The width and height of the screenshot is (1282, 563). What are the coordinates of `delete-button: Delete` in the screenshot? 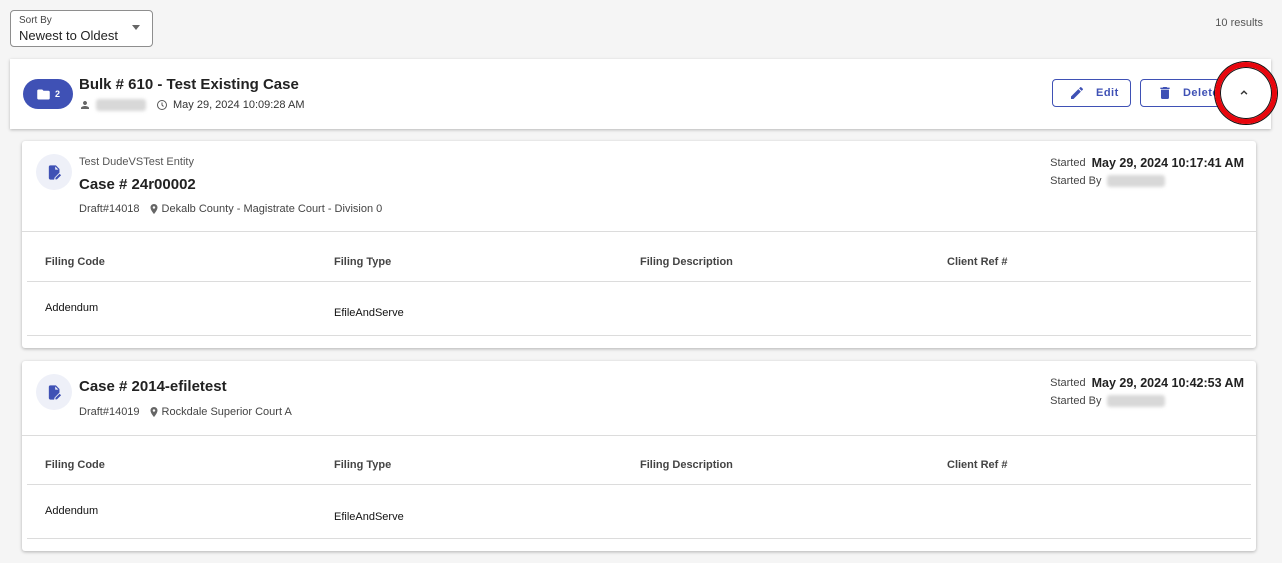 It's located at (1180, 93).